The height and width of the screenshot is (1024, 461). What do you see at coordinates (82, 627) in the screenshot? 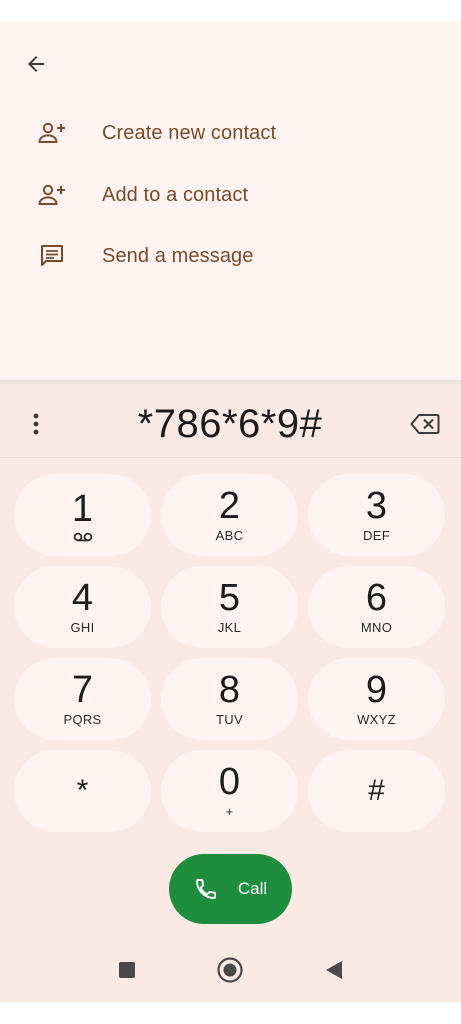
I see `key-letters: GHI` at bounding box center [82, 627].